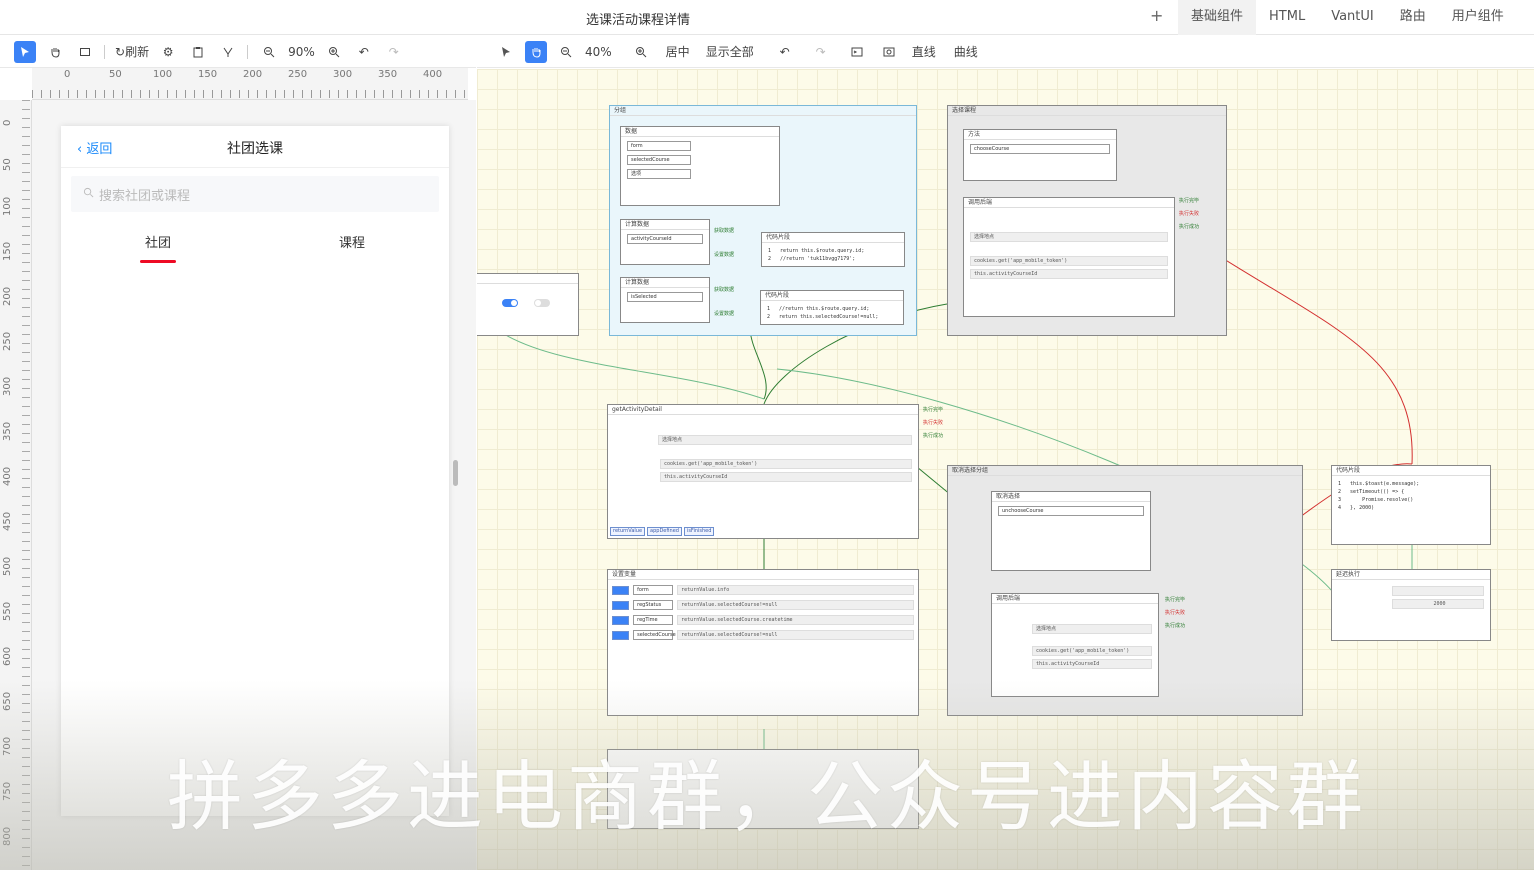  What do you see at coordinates (795, 620) in the screenshot?
I see `var-value: returnValue.selectedCourse.createtime` at bounding box center [795, 620].